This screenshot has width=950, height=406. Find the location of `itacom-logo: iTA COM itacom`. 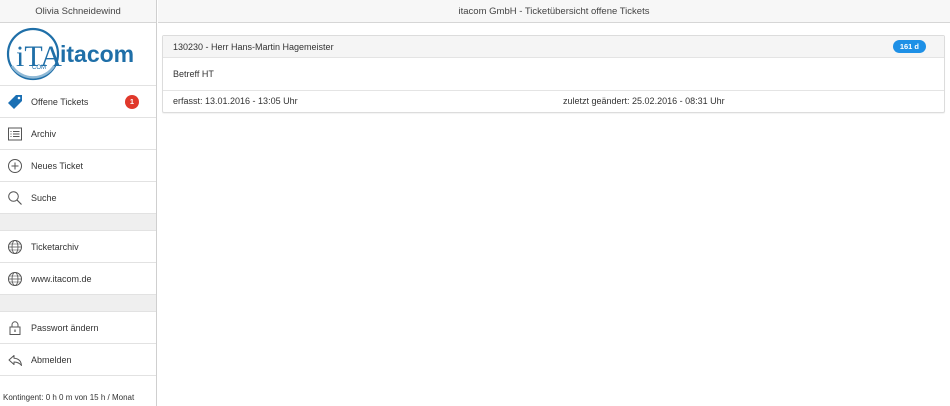

itacom-logo: iTA COM itacom is located at coordinates (78, 54).